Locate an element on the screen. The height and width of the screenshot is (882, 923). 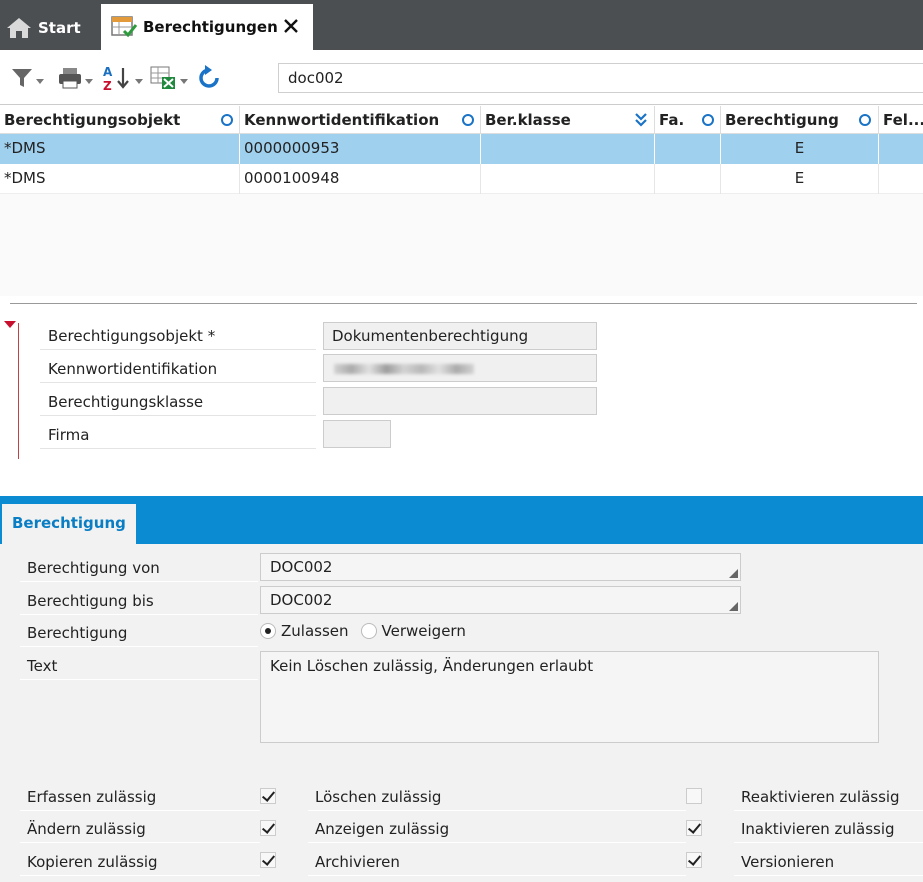
radio-zulassen is located at coordinates (268, 631).